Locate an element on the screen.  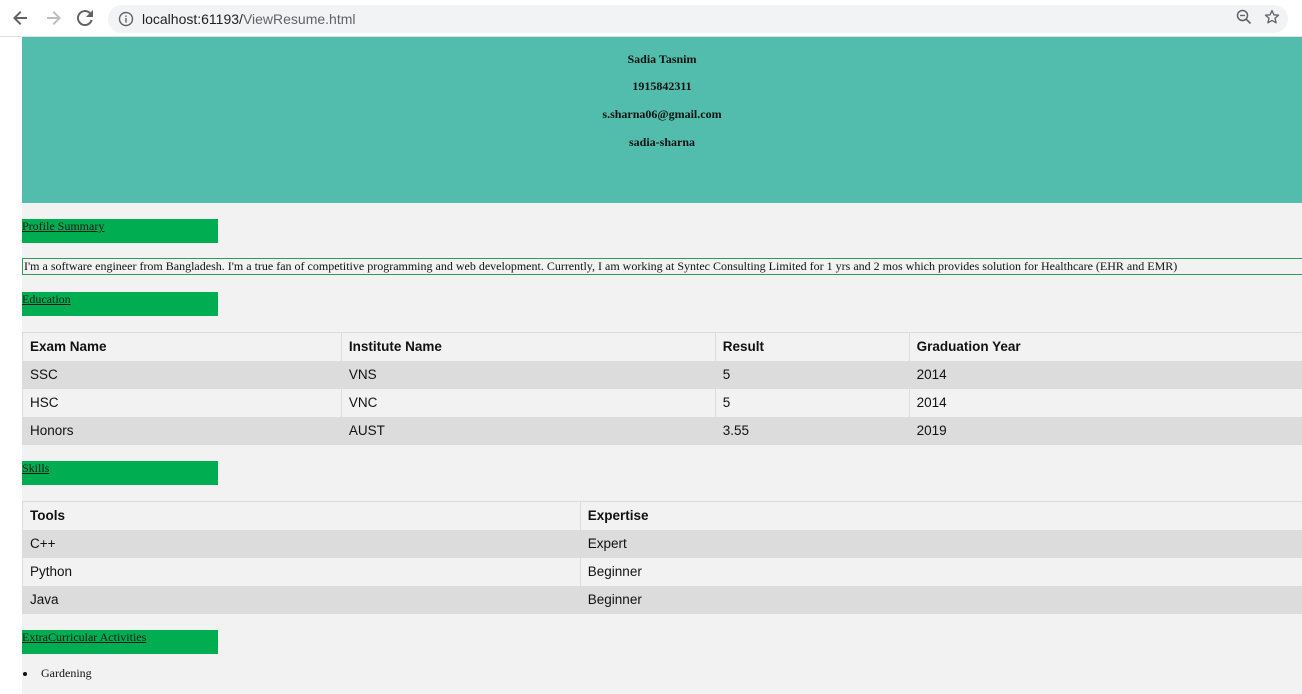
column-header: Expertise is located at coordinates (940, 515).